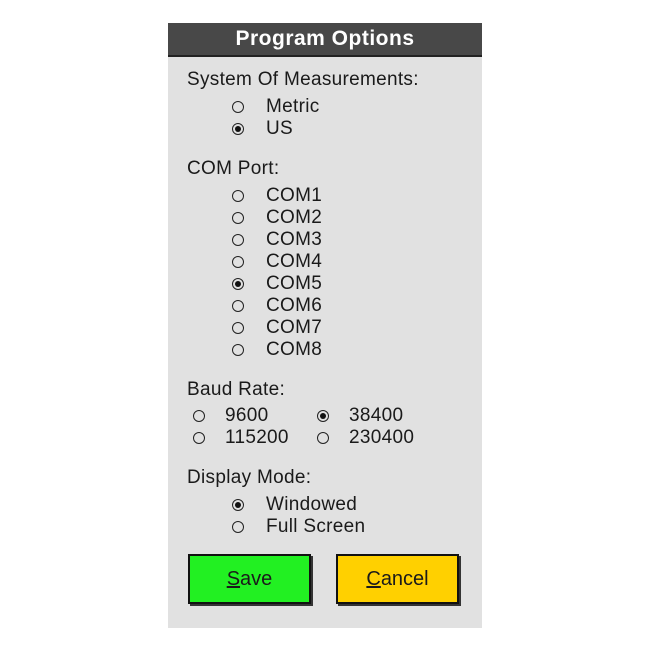  Describe the element at coordinates (256, 579) in the screenshot. I see `save-label-rest: ave` at that location.